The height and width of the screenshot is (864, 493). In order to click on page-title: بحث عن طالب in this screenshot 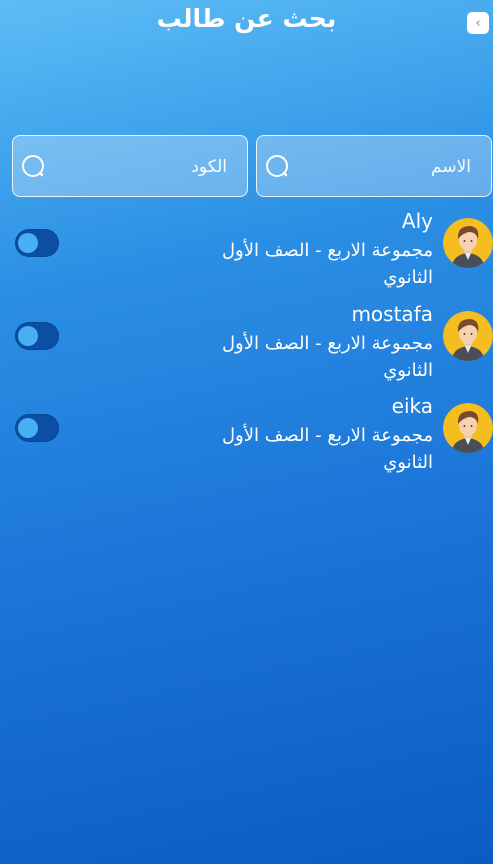, I will do `click(246, 18)`.